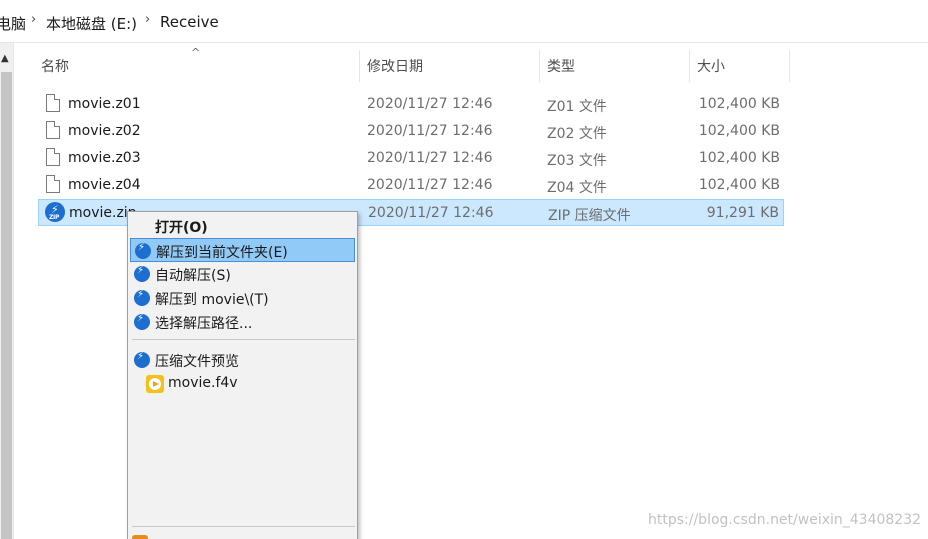 The height and width of the screenshot is (539, 928). What do you see at coordinates (91, 23) in the screenshot?
I see `breadcrumb-item-drive: 本地磁盘 (E:)` at bounding box center [91, 23].